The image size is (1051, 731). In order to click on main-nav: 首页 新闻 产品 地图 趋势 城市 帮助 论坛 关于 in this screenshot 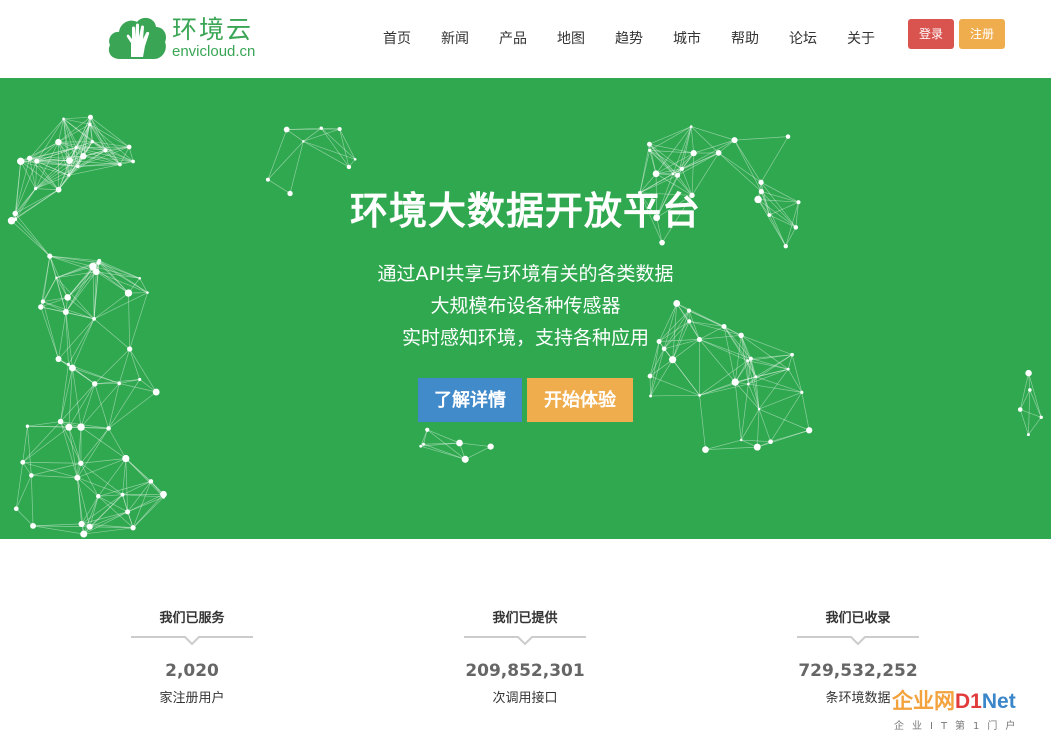, I will do `click(629, 39)`.